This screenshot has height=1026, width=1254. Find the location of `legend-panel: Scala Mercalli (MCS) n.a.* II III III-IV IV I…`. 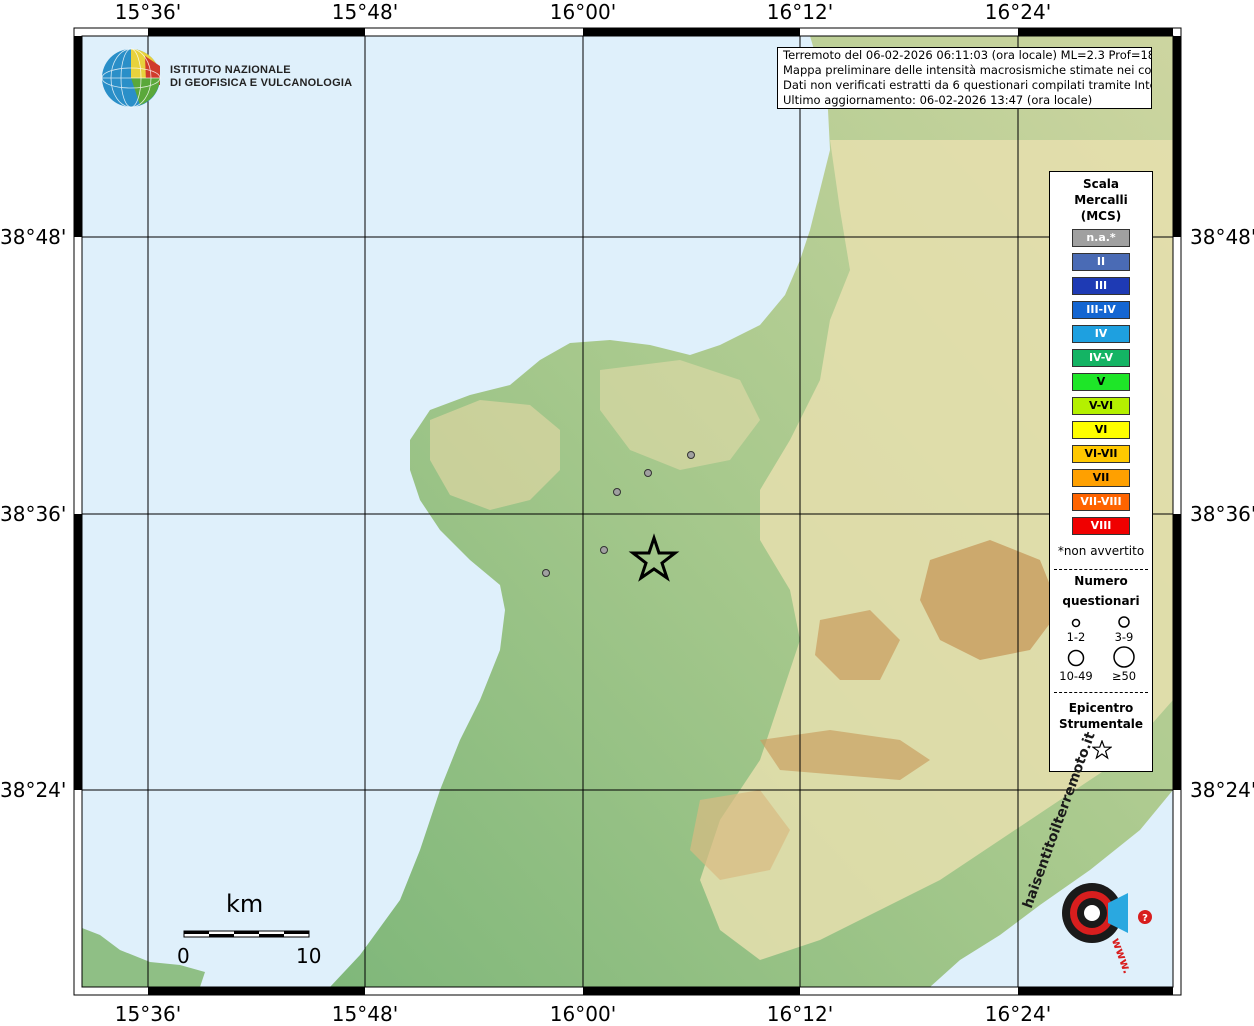

legend-panel: Scala Mercalli (MCS) n.a.* II III III-IV IV I… is located at coordinates (1101, 471).